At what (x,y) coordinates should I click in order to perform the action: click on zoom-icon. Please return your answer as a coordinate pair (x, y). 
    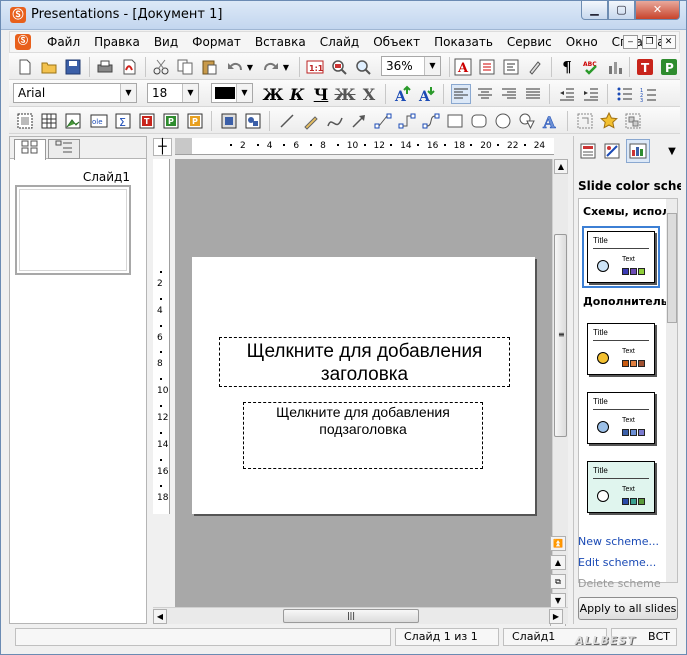
    Looking at the image, I should click on (363, 67).